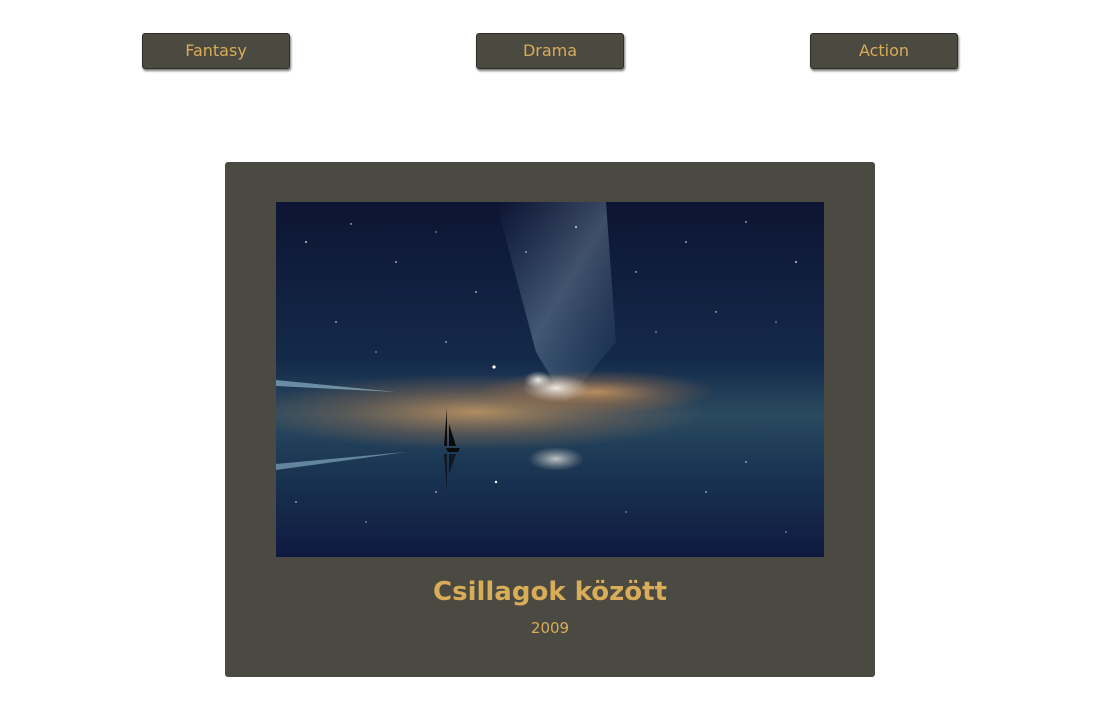 This screenshot has width=1119, height=701. Describe the element at coordinates (550, 51) in the screenshot. I see `genre-button-drama: Drama` at that location.